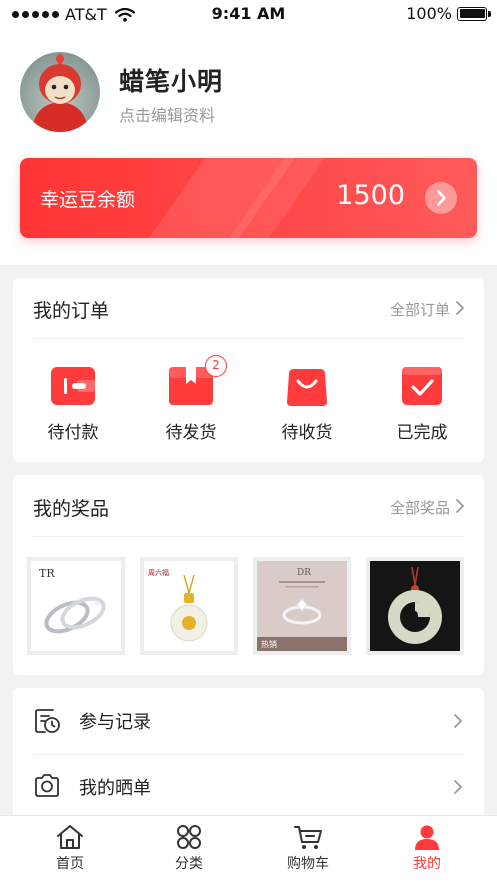  What do you see at coordinates (308, 864) in the screenshot?
I see `tab-label: 购物车` at bounding box center [308, 864].